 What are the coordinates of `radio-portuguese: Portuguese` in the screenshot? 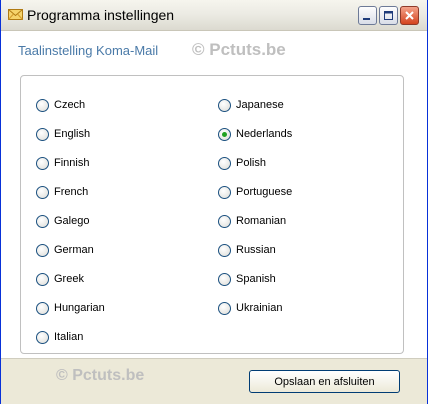 It's located at (255, 192).